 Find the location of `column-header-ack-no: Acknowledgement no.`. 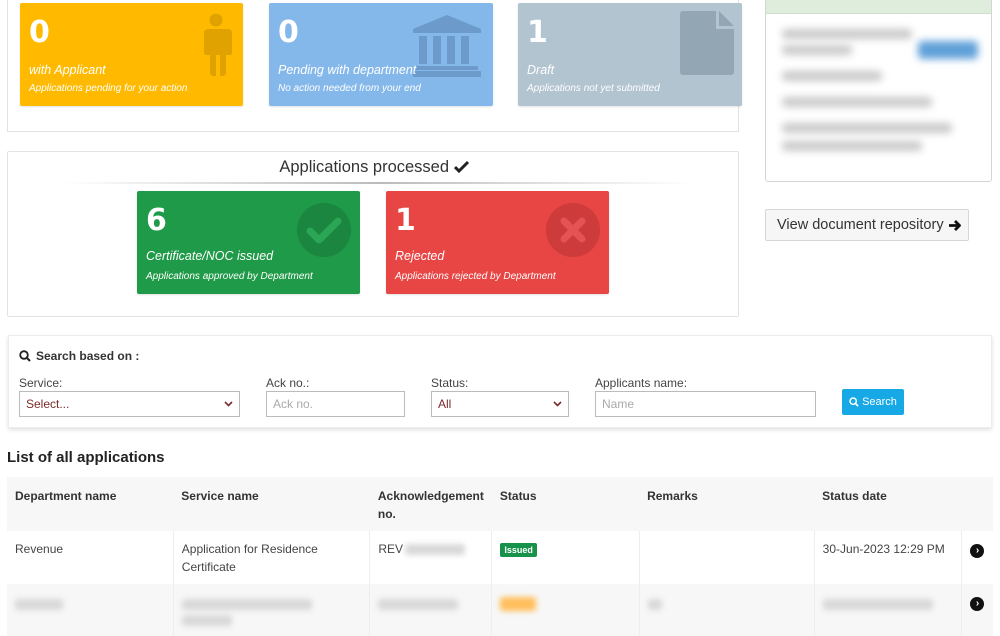

column-header-ack-no: Acknowledgement no. is located at coordinates (430, 504).